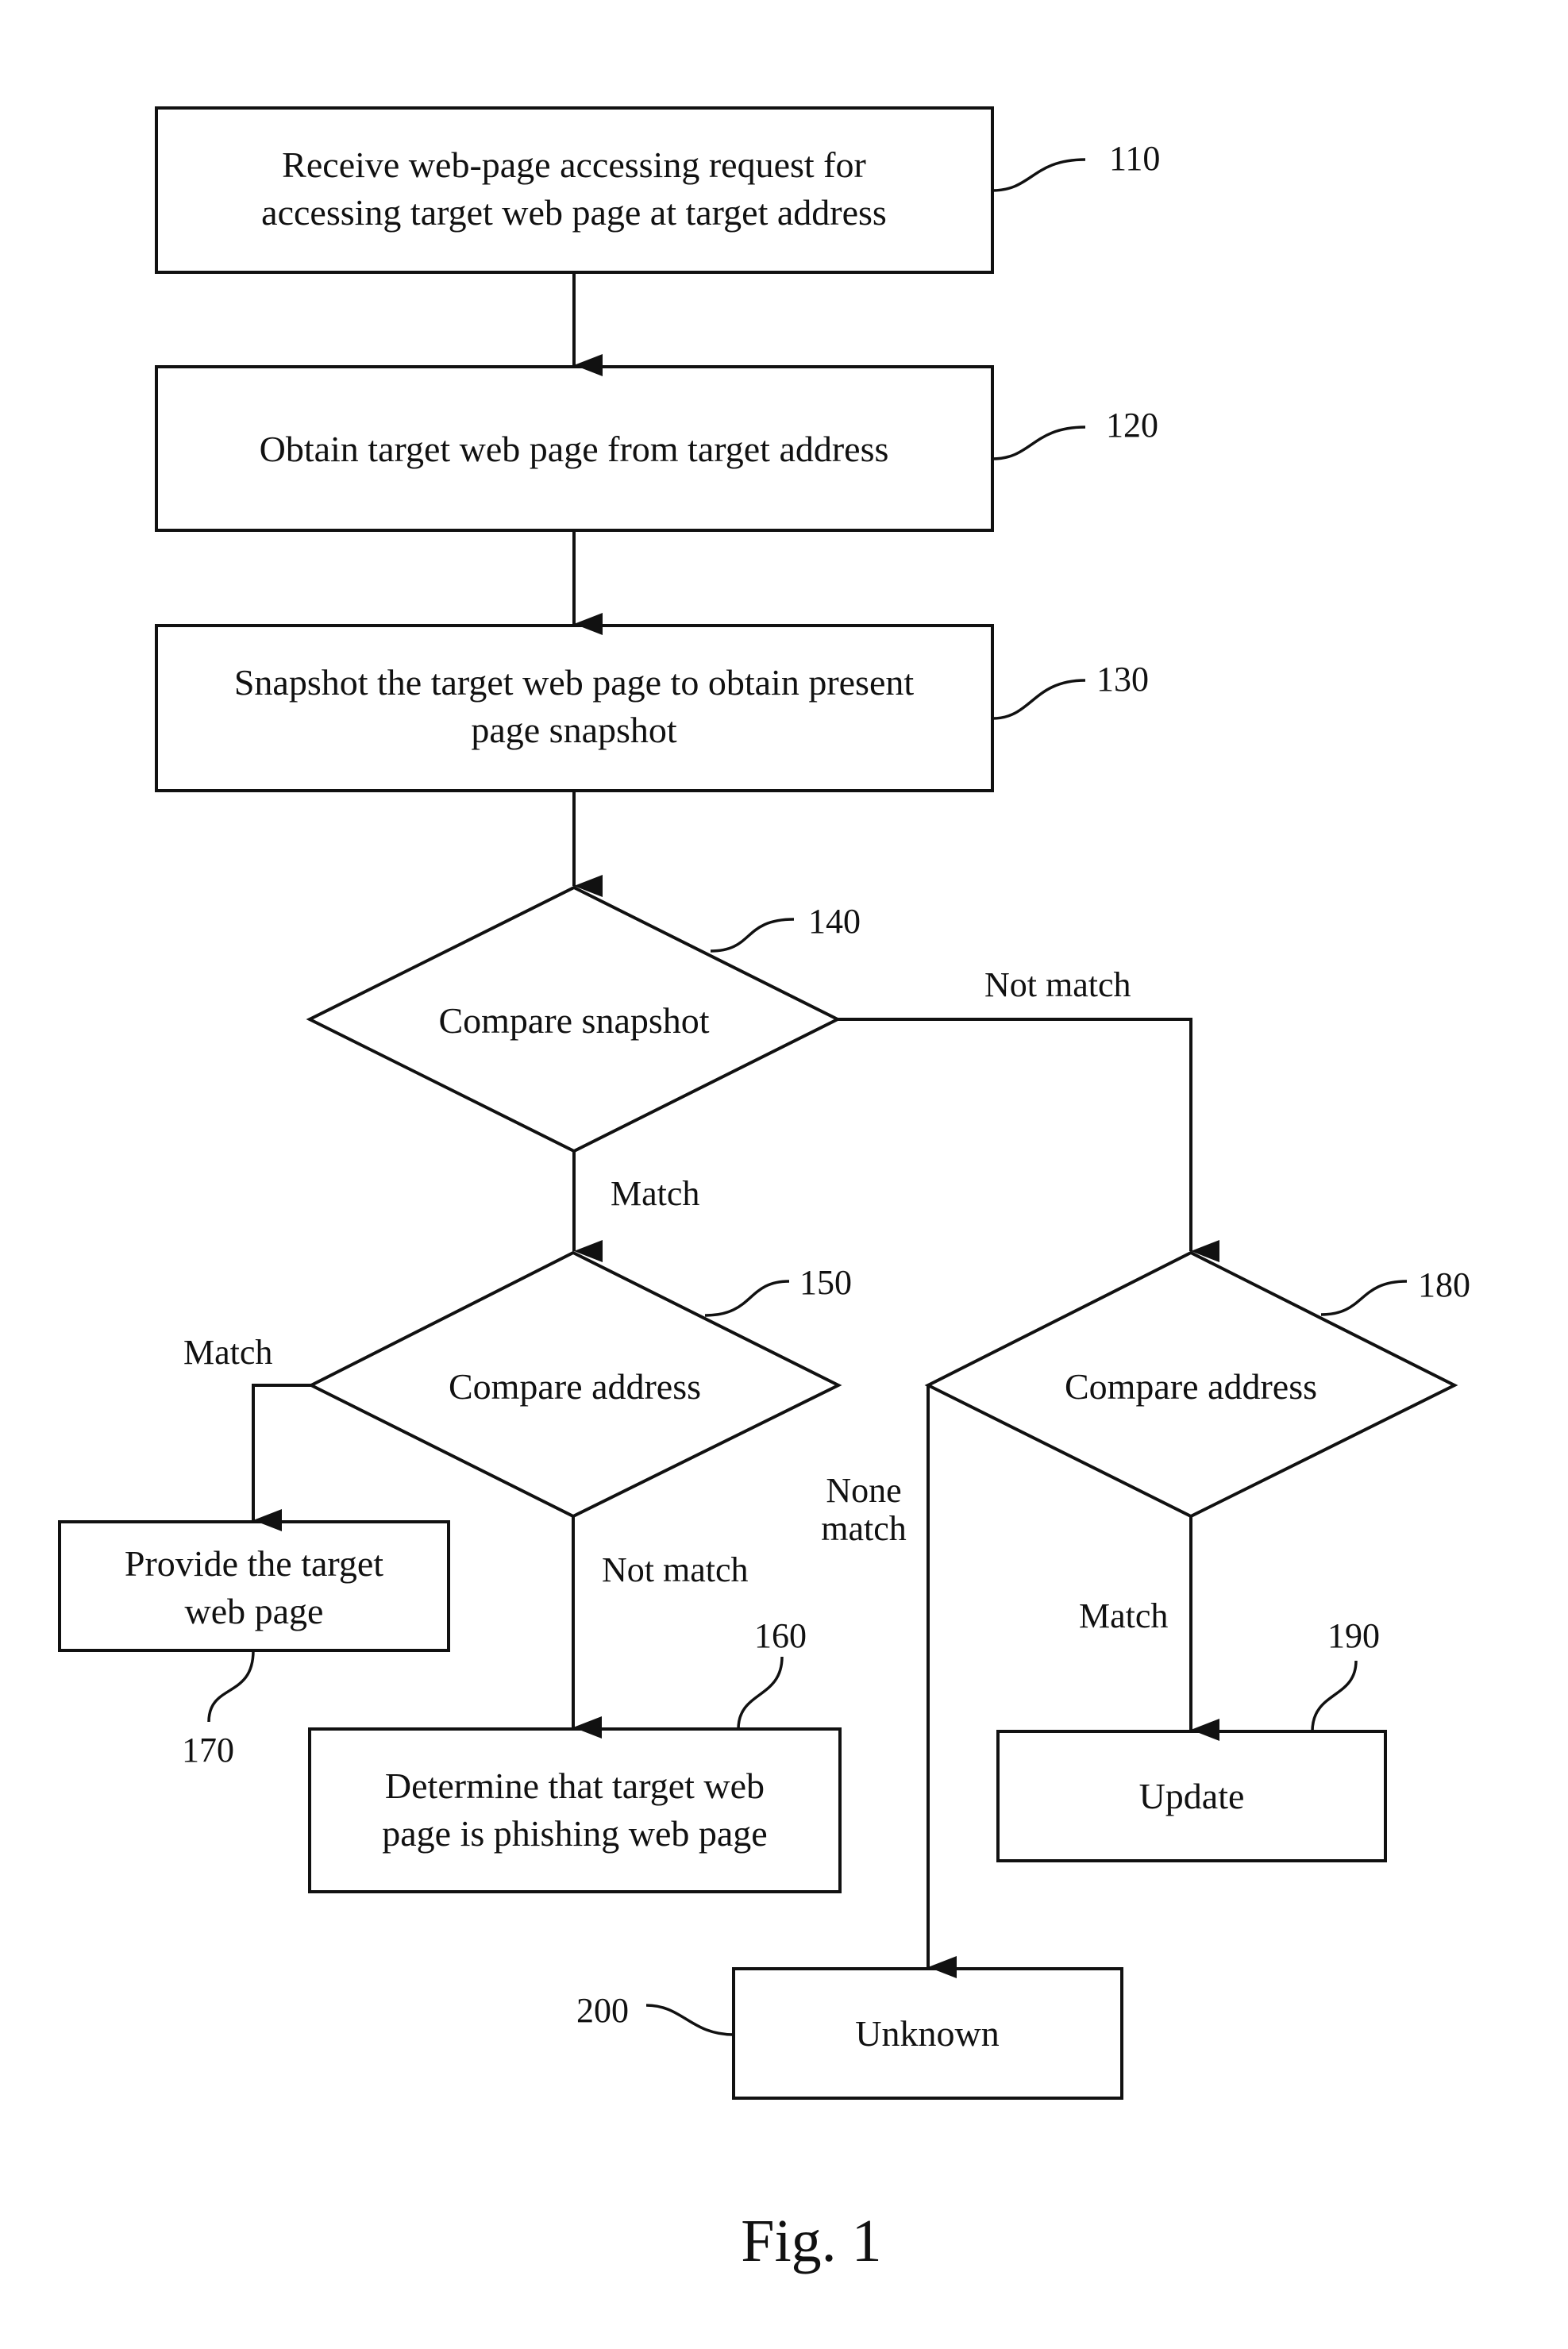 The width and height of the screenshot is (1568, 2349). I want to click on ref-number-130: 130, so click(1122, 680).